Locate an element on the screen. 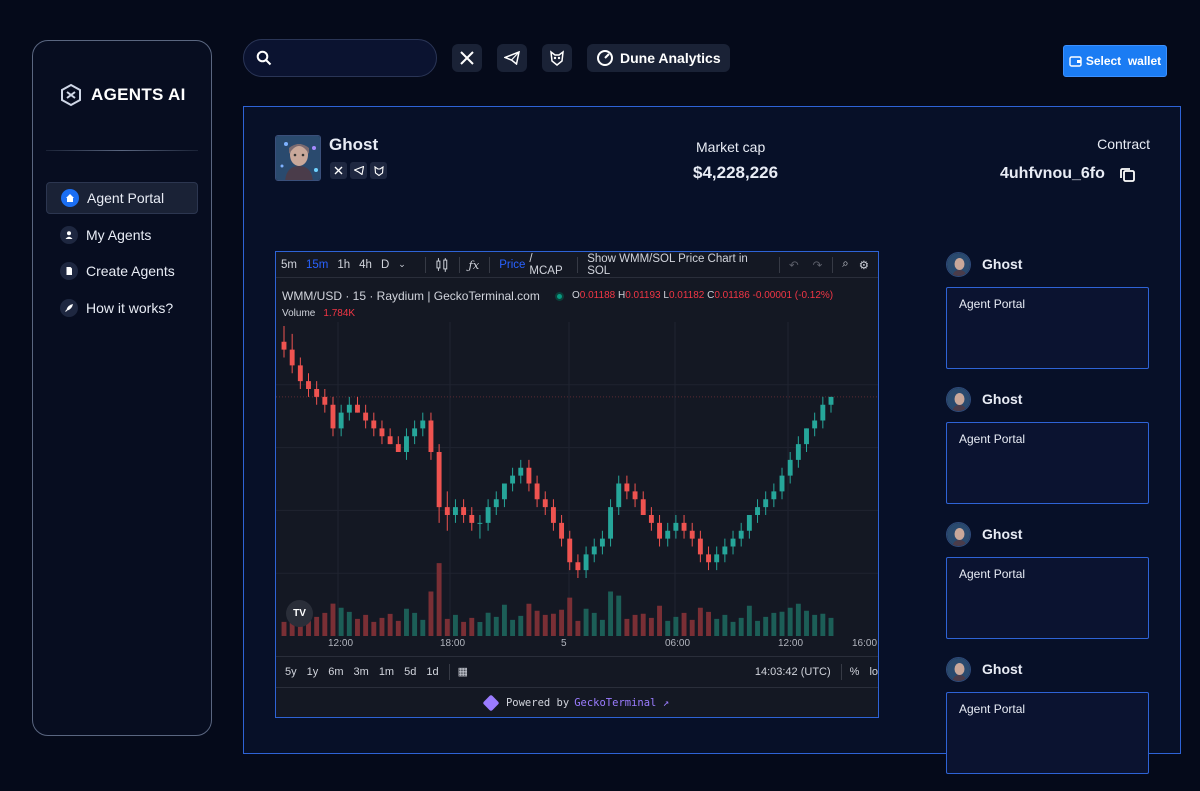  price-toggle: Price is located at coordinates (512, 265).